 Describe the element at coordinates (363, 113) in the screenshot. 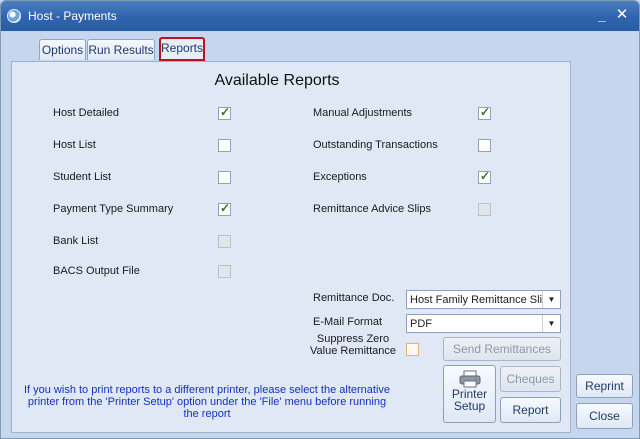

I see `report-label-manual-adjustments: Manual Adjustments` at that location.